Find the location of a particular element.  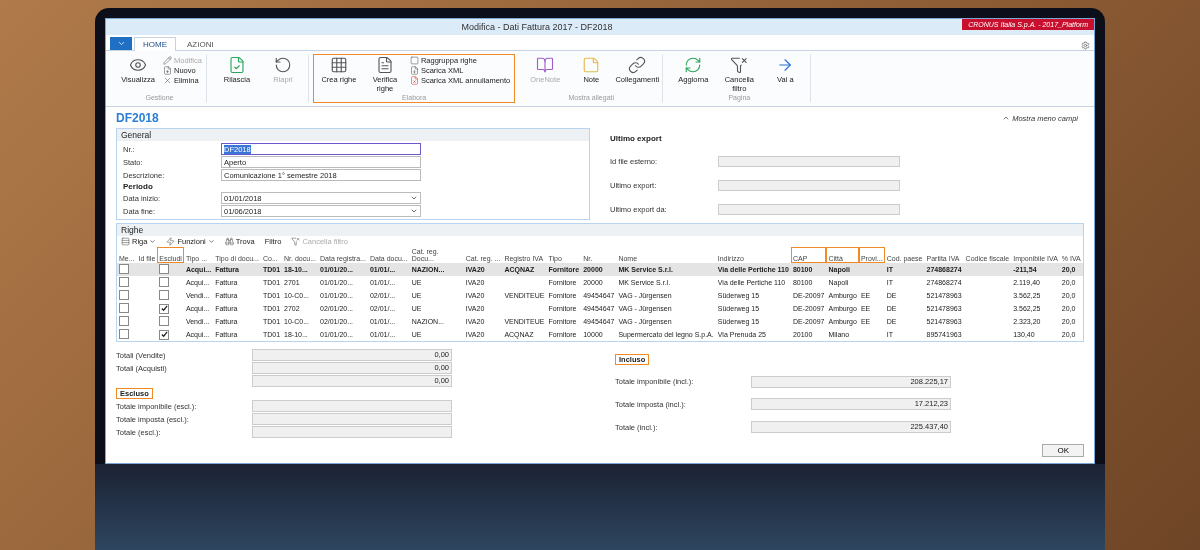

magnifier-page-icon is located at coordinates (138, 65).